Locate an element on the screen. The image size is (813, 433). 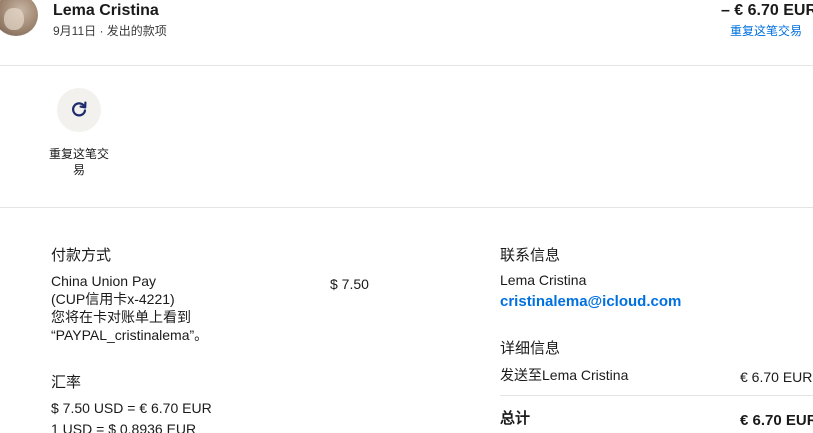
contact-name: Lema Cristina is located at coordinates (543, 280).